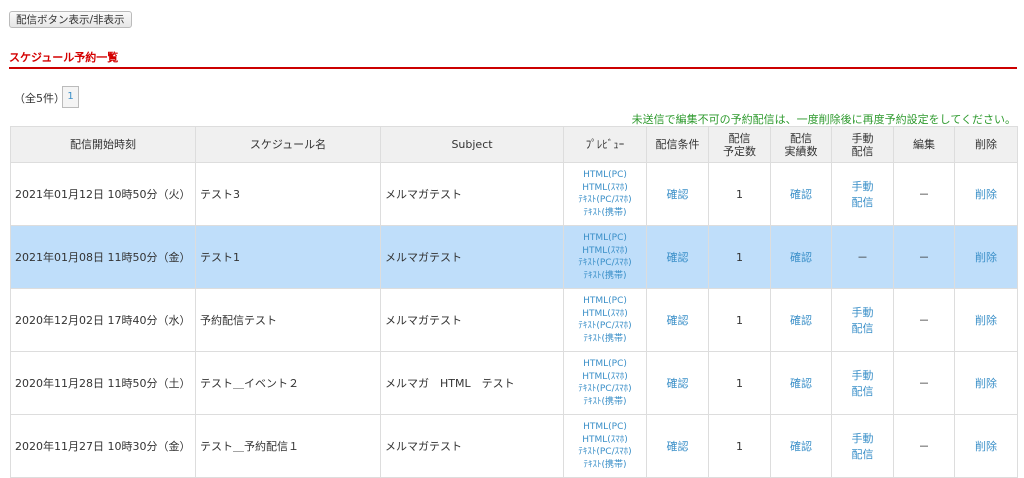 This screenshot has height=478, width=1024. Describe the element at coordinates (513, 68) in the screenshot. I see `title-divider` at that location.